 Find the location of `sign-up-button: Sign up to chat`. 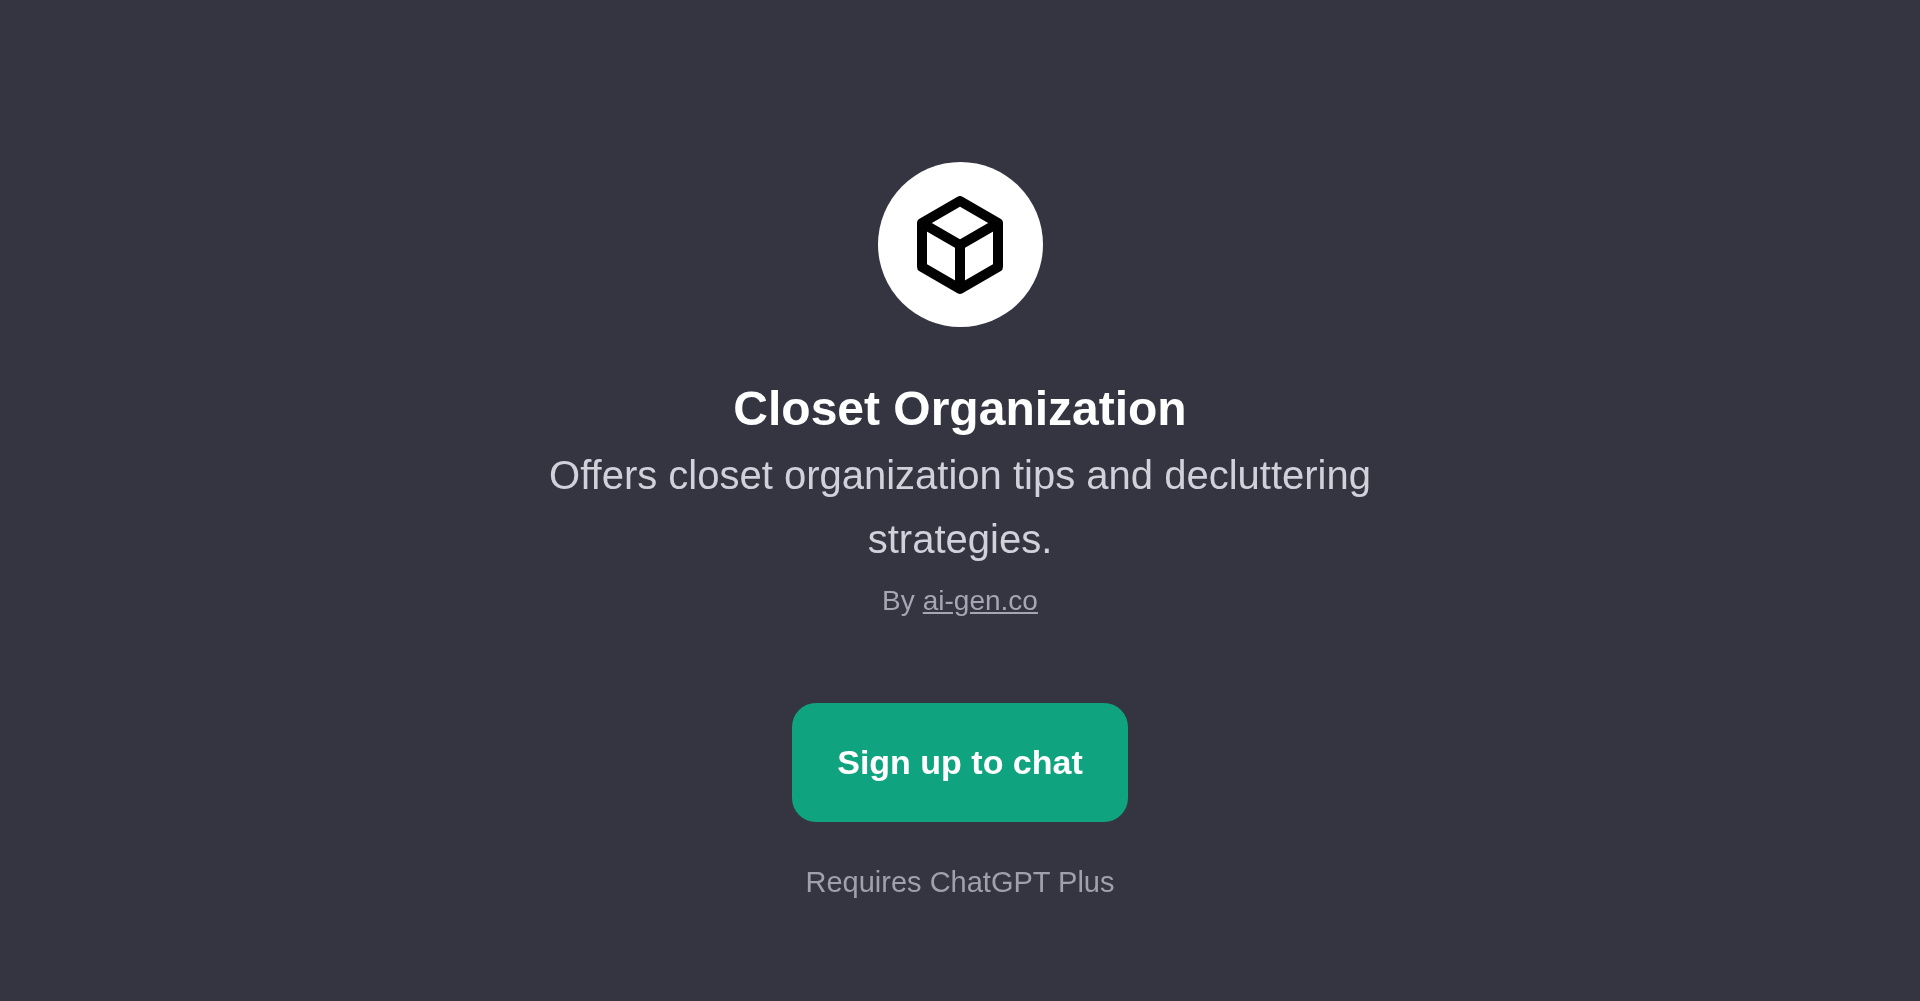

sign-up-button: Sign up to chat is located at coordinates (960, 762).